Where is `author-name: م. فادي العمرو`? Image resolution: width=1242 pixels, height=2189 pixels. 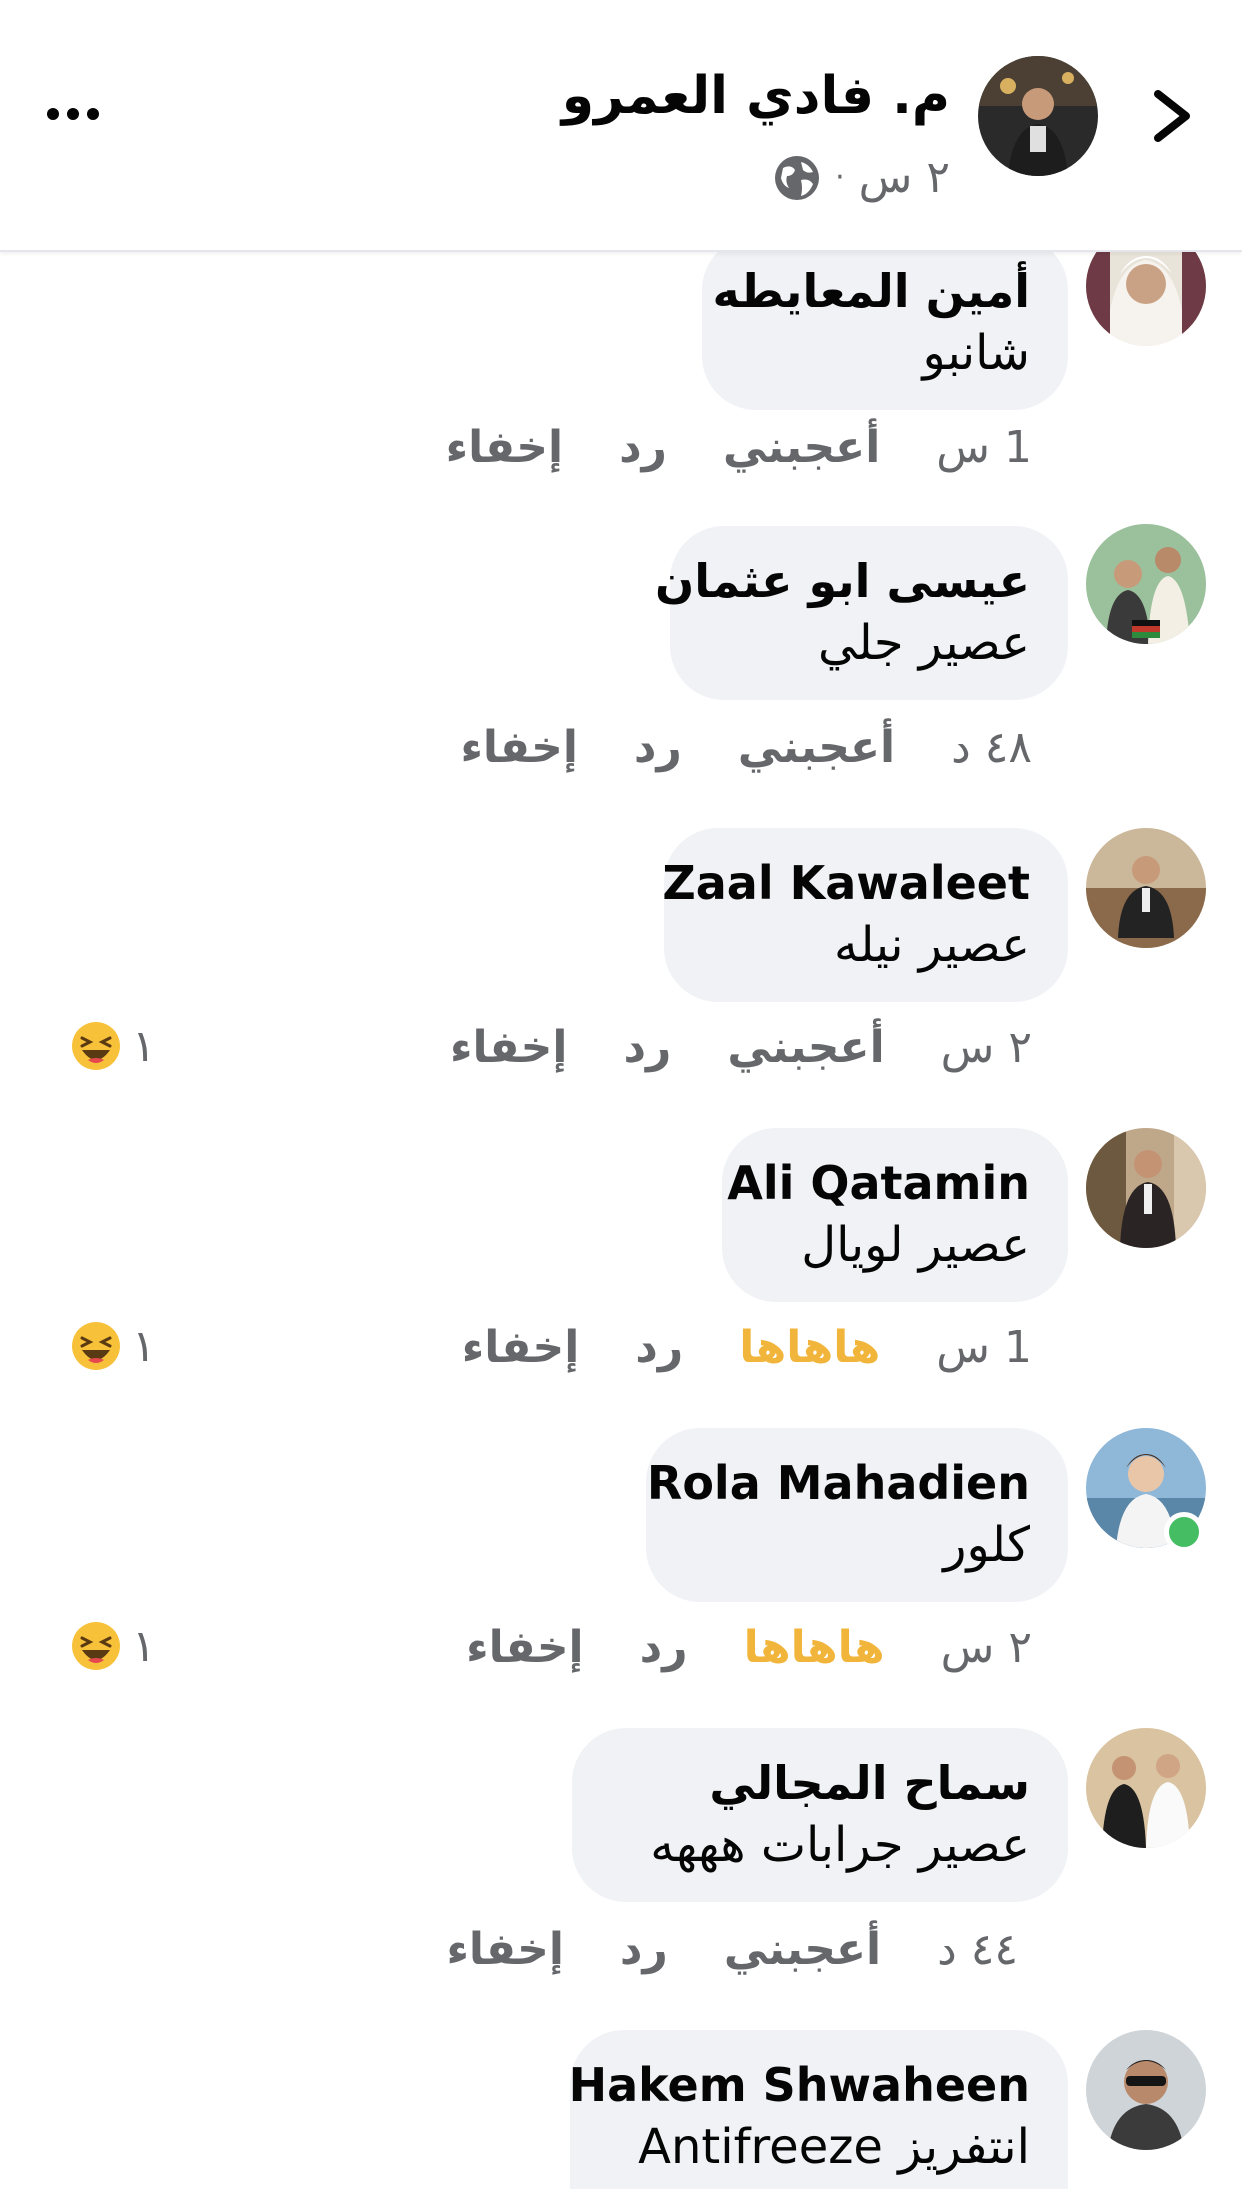 author-name: م. فادي العمرو is located at coordinates (756, 96).